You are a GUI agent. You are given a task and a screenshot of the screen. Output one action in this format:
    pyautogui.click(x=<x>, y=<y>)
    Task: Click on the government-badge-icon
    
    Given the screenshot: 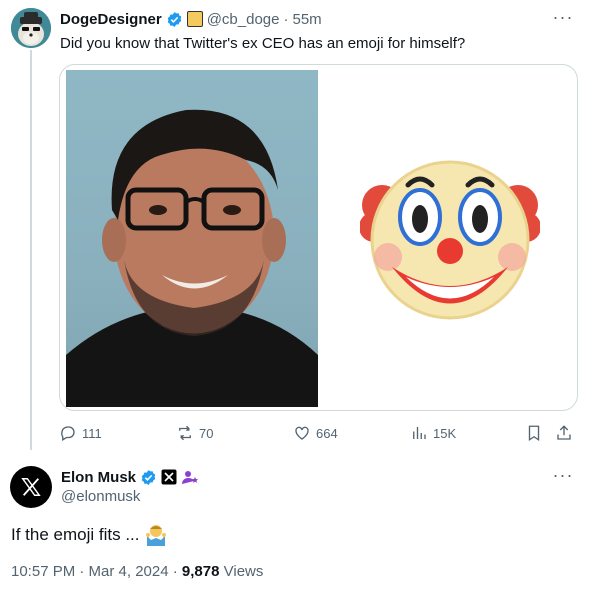 What is the action you would take?
    pyautogui.click(x=190, y=477)
    